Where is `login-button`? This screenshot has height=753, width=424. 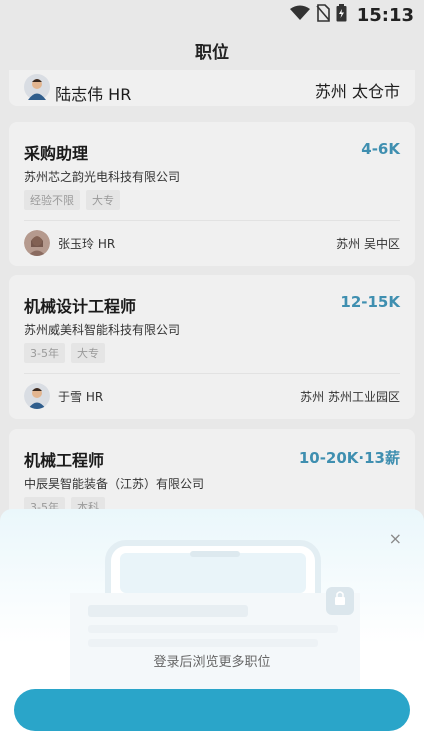 login-button is located at coordinates (212, 710).